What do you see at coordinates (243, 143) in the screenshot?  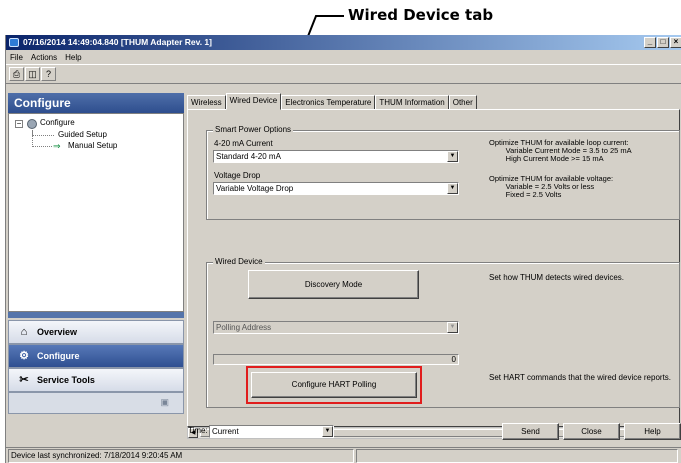 I see `current-label: 4-20 mA Current` at bounding box center [243, 143].